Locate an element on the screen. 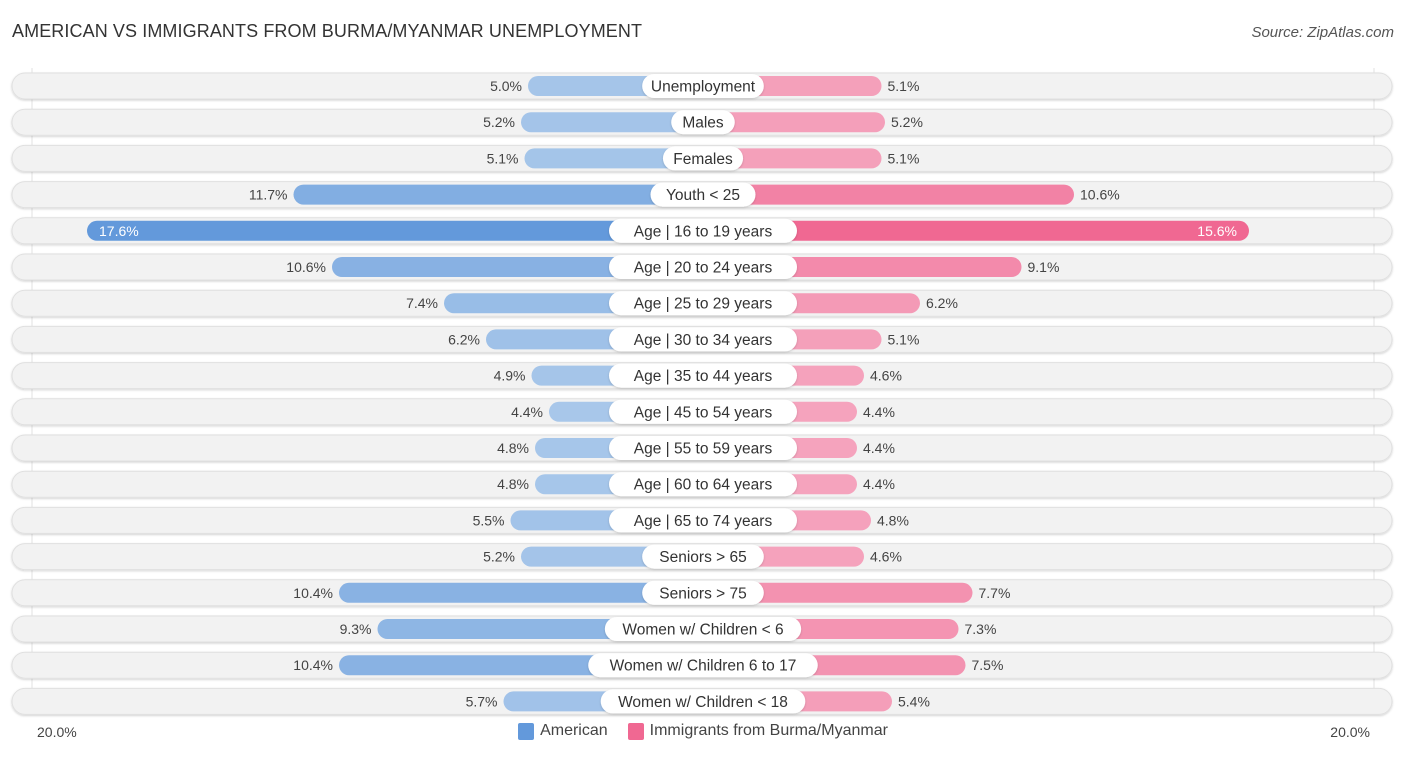 This screenshot has height=757, width=1406. value-label-immigrants: 5.4% is located at coordinates (914, 701).